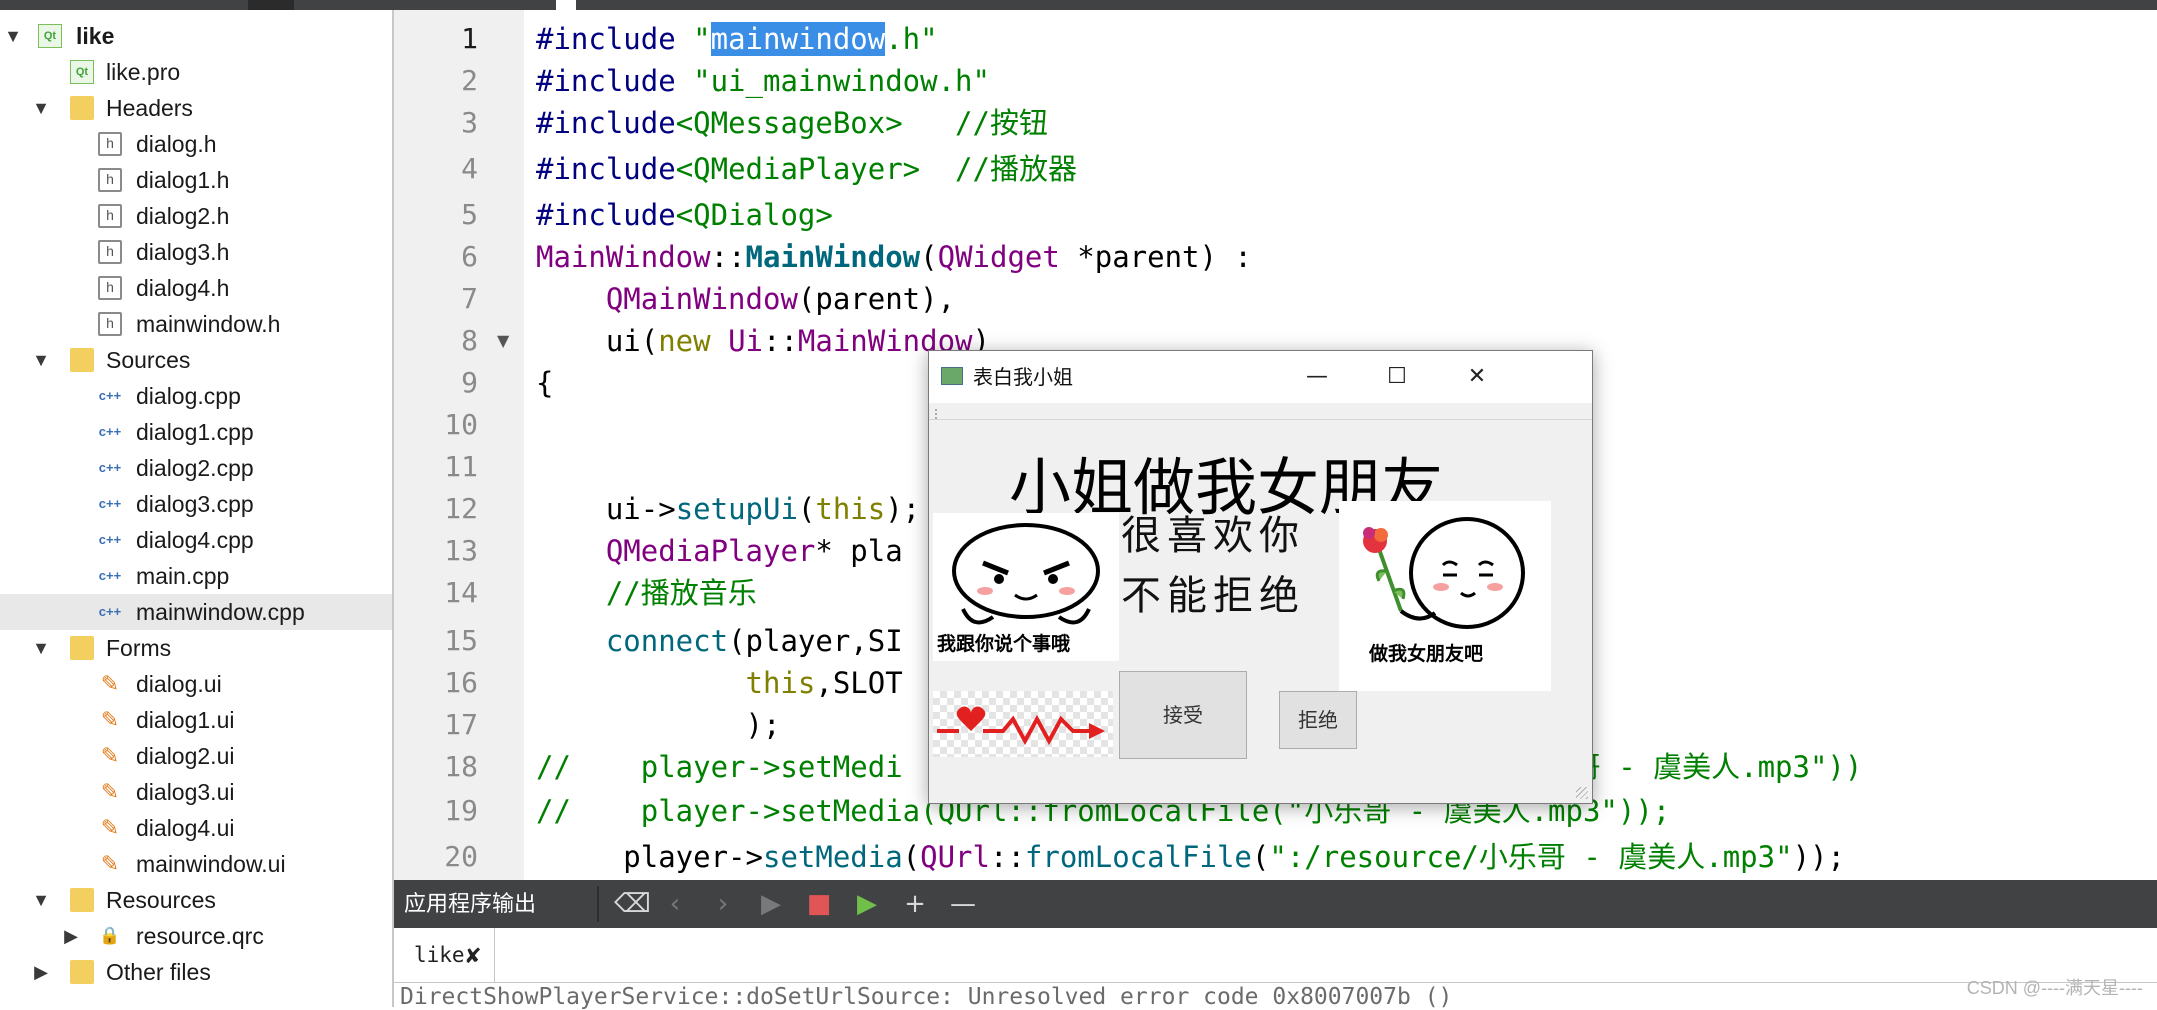  Describe the element at coordinates (196, 432) in the screenshot. I see `tree-file-dialog1-cpp: c++ dialog1.cpp` at that location.